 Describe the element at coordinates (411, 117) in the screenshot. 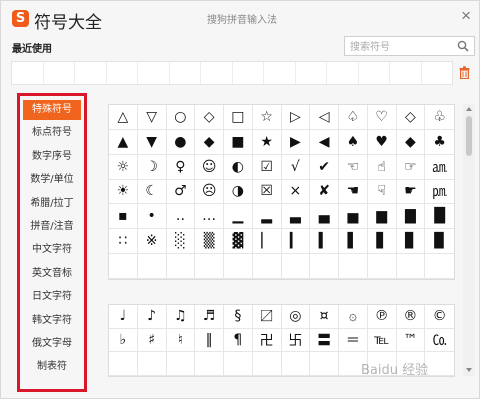

I see `symbol-cell: ◇` at that location.